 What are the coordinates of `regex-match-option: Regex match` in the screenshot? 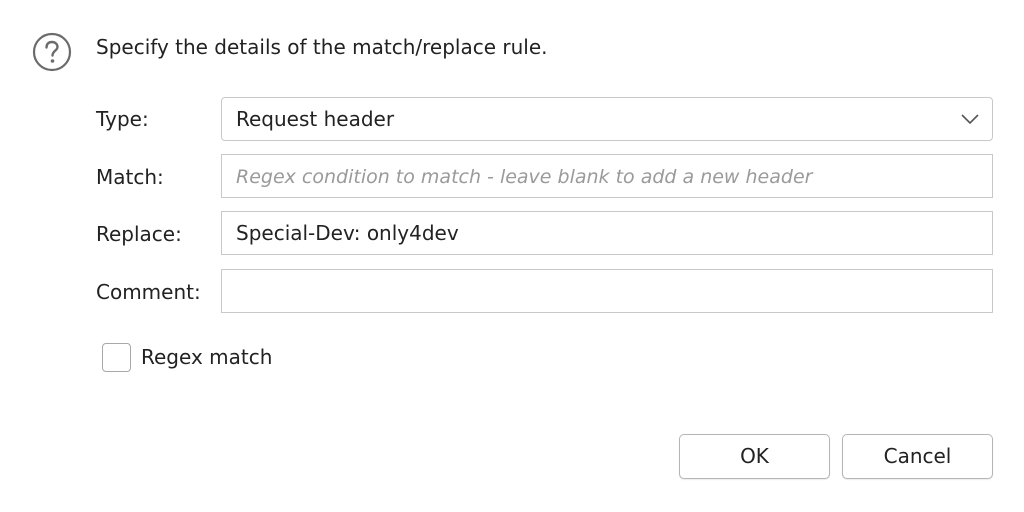 It's located at (187, 357).